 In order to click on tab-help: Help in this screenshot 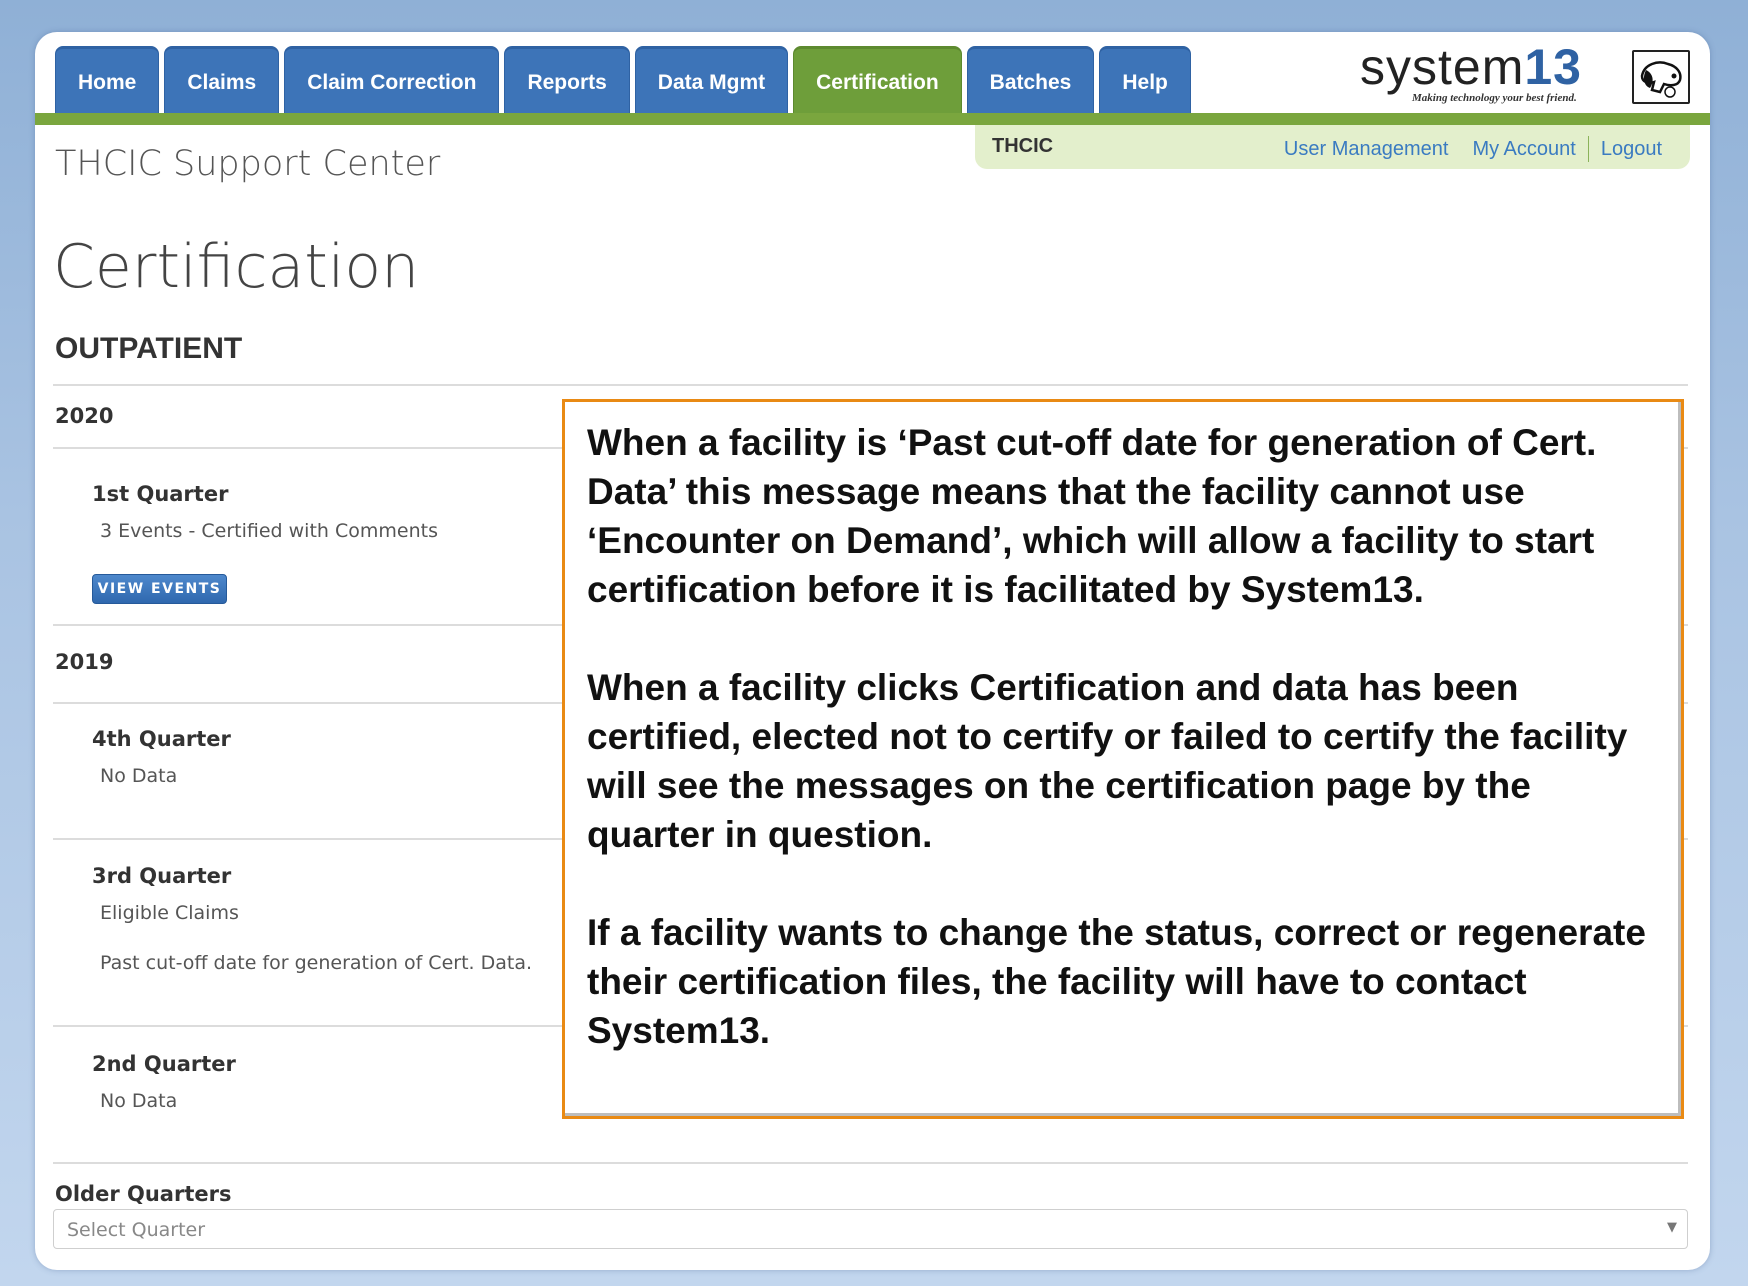, I will do `click(1145, 81)`.